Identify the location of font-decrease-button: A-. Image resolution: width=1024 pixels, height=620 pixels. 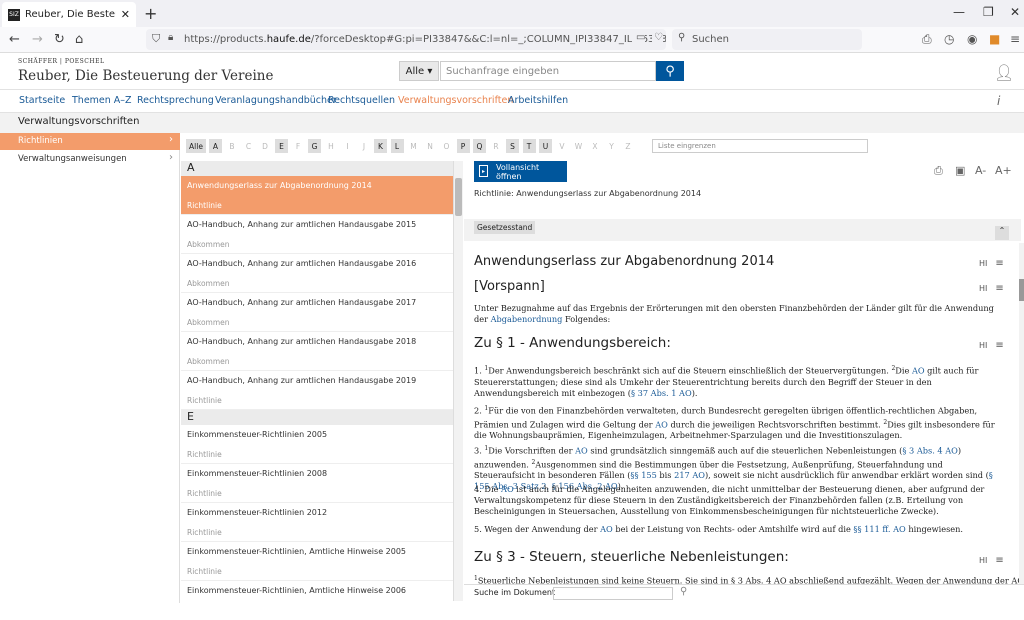
(980, 170).